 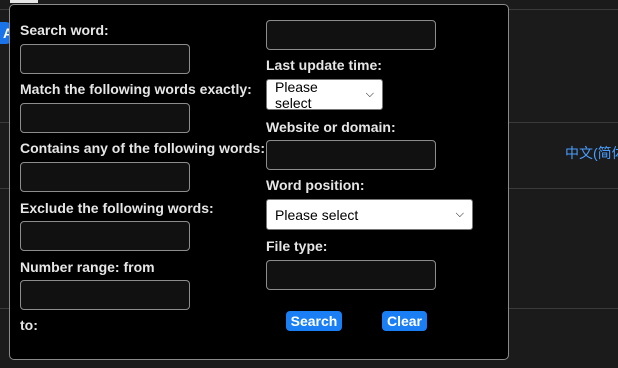 What do you see at coordinates (317, 214) in the screenshot?
I see `word-position-select-value: Please select` at bounding box center [317, 214].